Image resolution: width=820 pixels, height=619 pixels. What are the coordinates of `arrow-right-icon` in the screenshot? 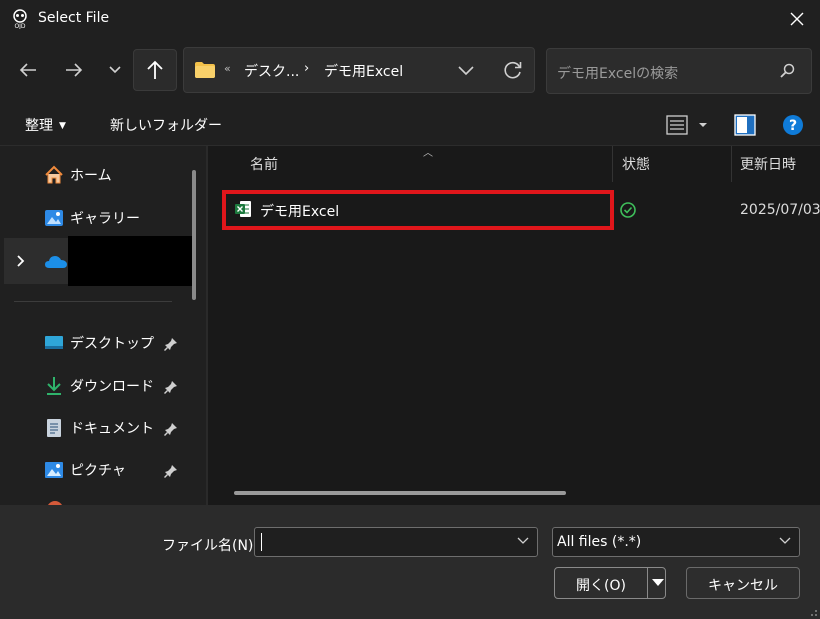 It's located at (74, 70).